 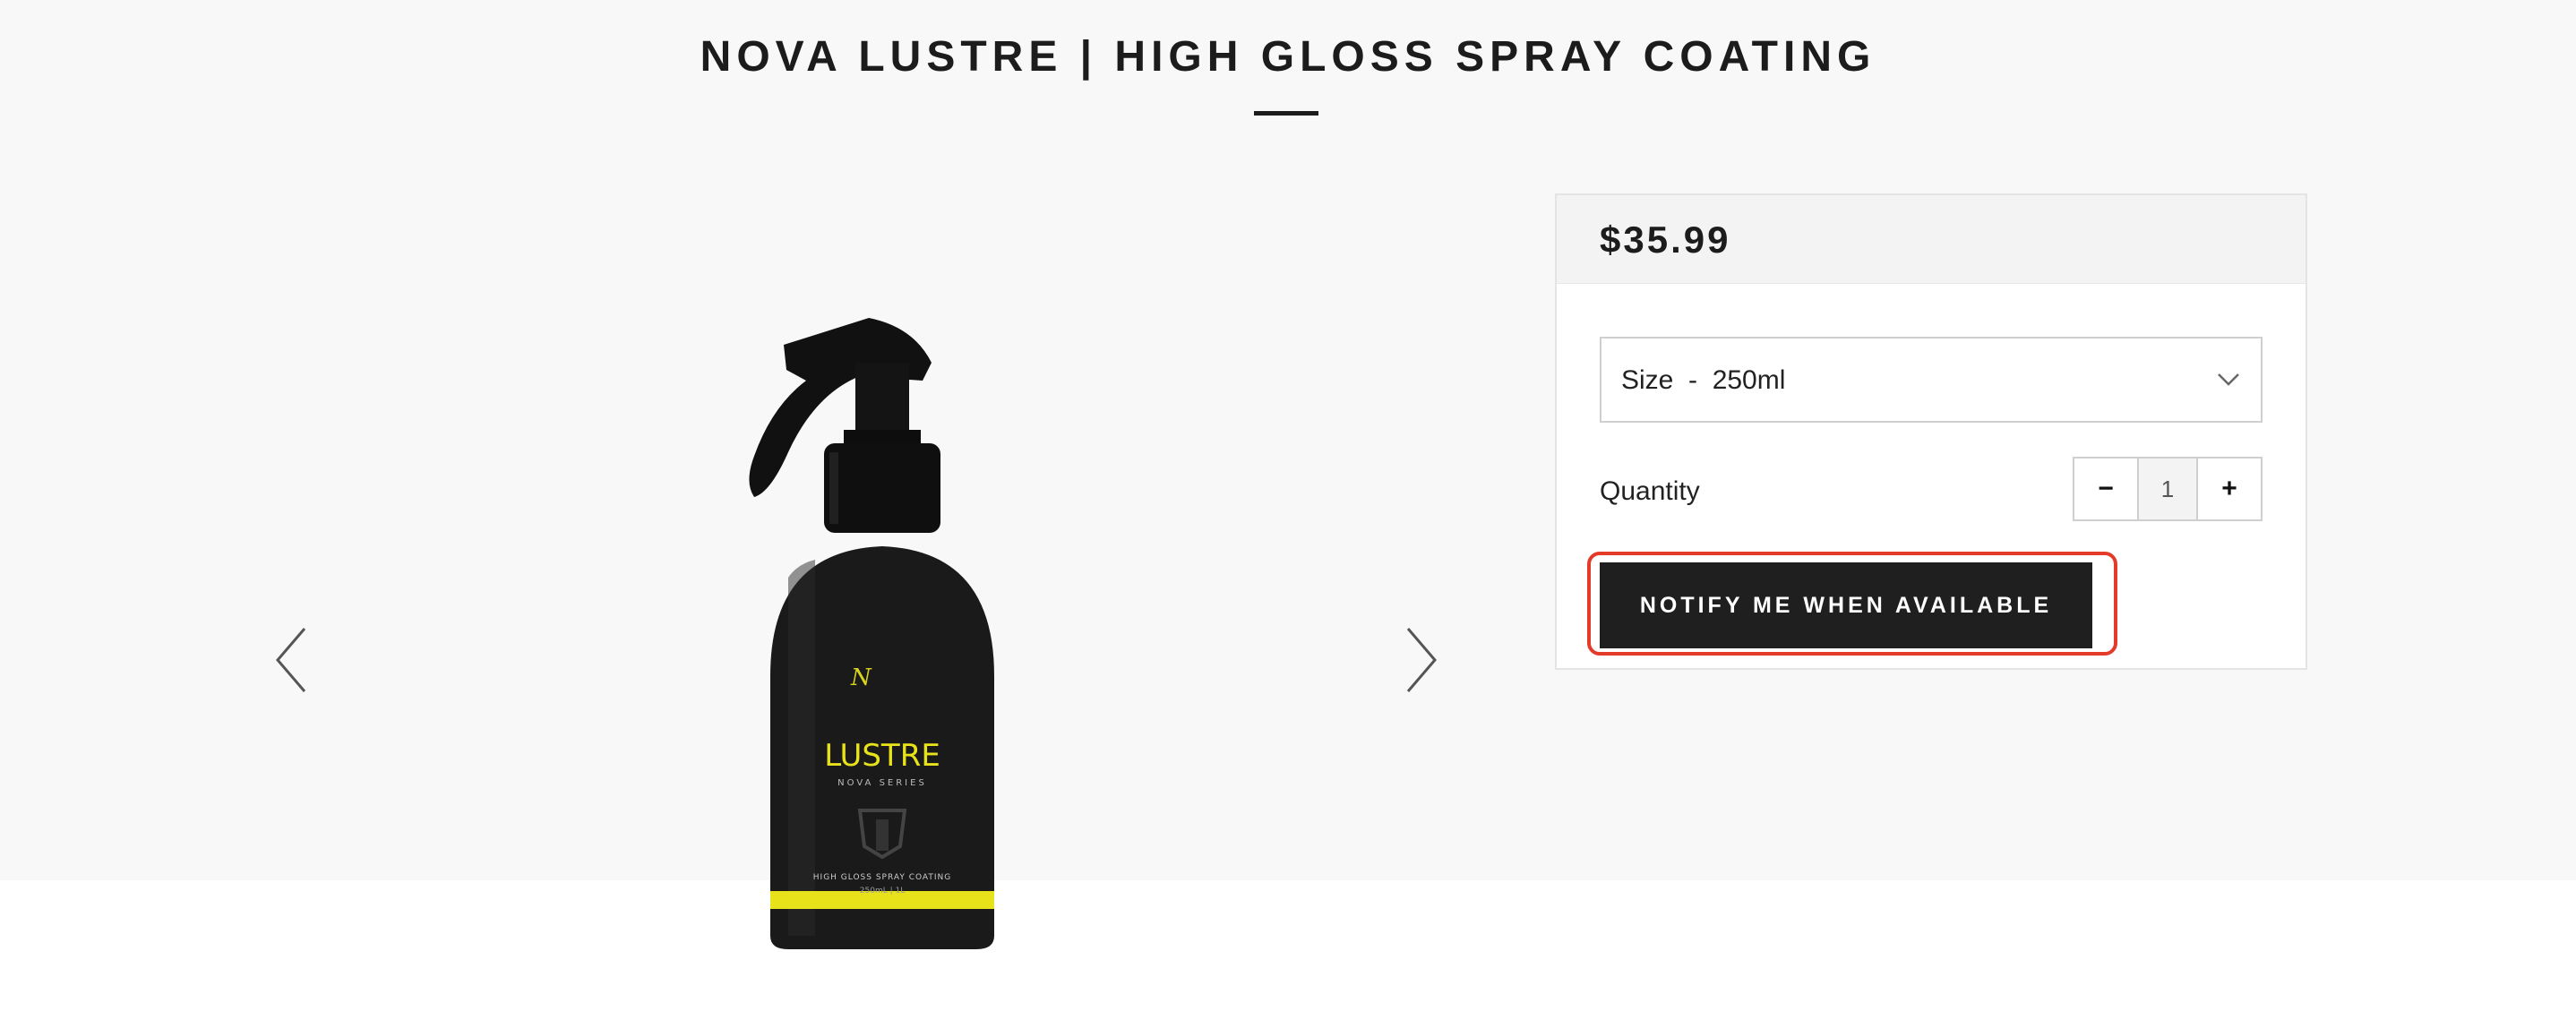 What do you see at coordinates (1846, 605) in the screenshot?
I see `notify-me-button: NOTIFY ME WHEN AVAILABLE` at bounding box center [1846, 605].